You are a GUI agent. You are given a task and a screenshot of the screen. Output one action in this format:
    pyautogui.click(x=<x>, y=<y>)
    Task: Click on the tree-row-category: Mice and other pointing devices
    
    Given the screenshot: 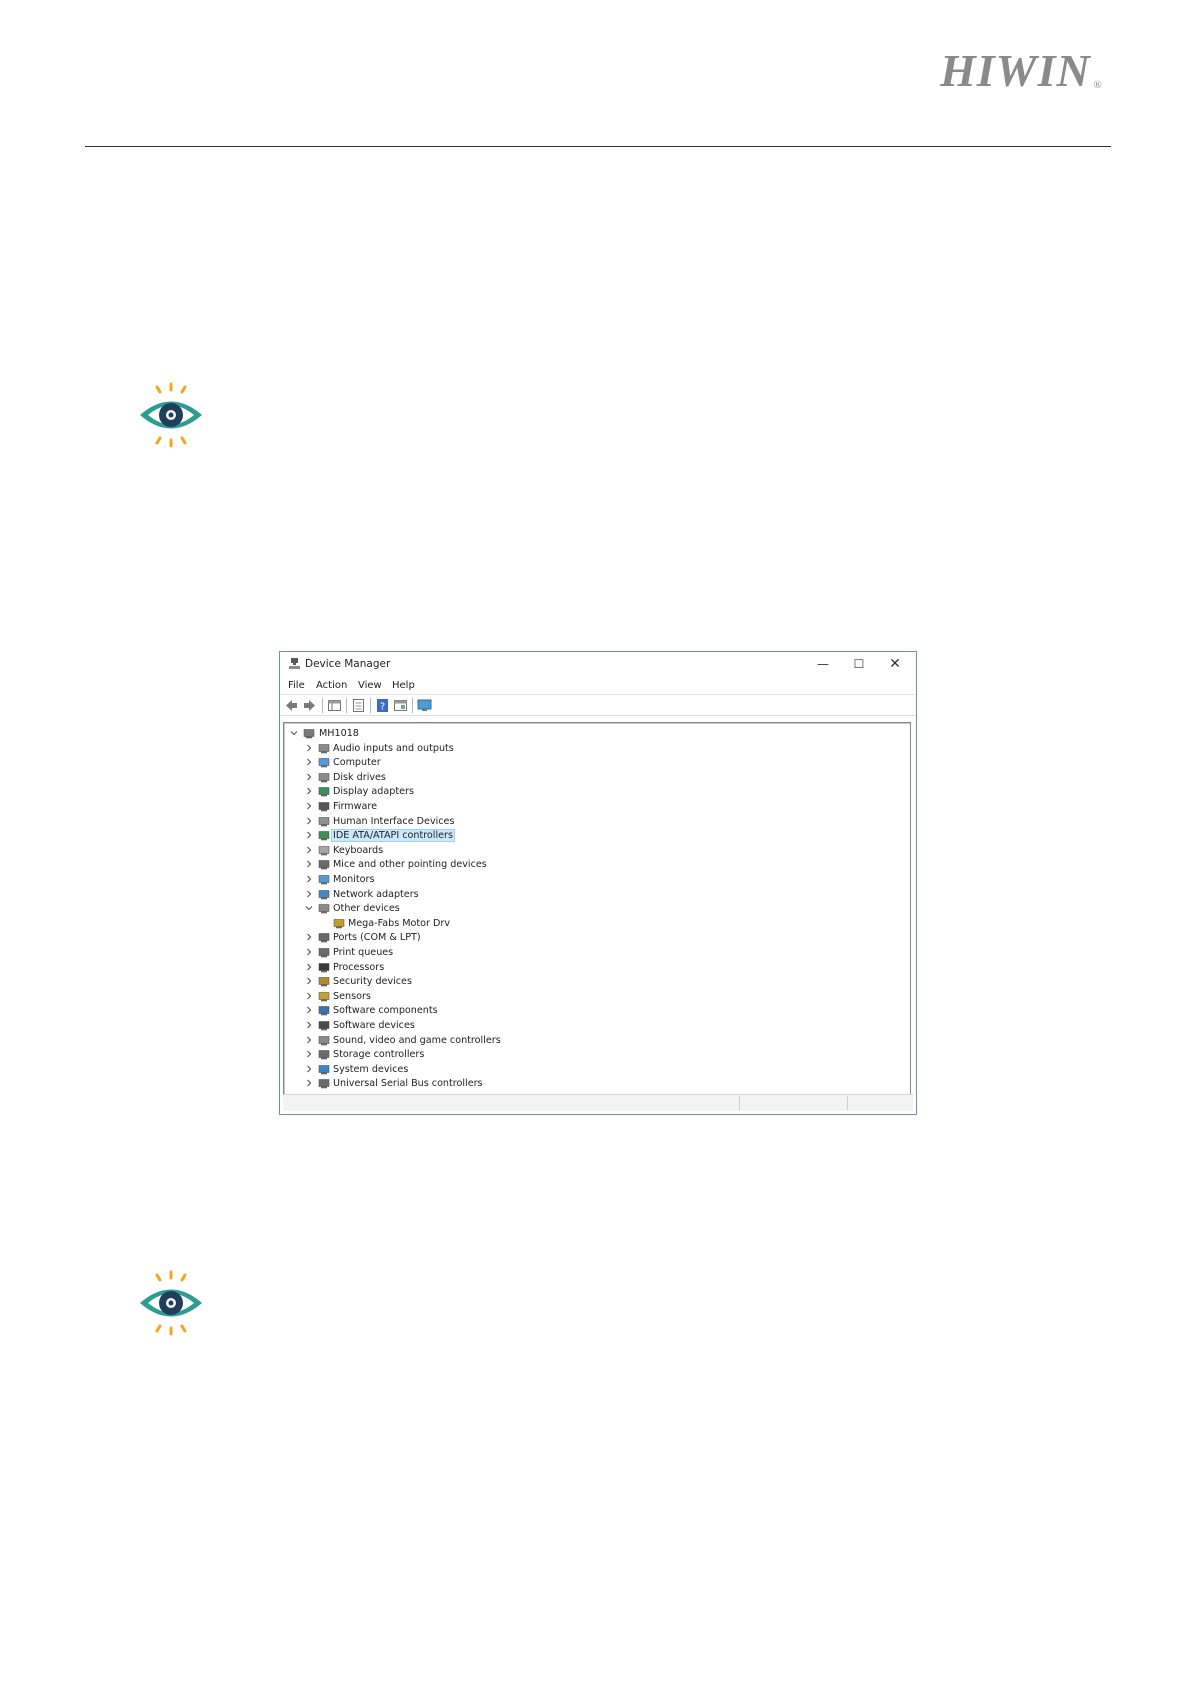 What is the action you would take?
    pyautogui.click(x=597, y=865)
    